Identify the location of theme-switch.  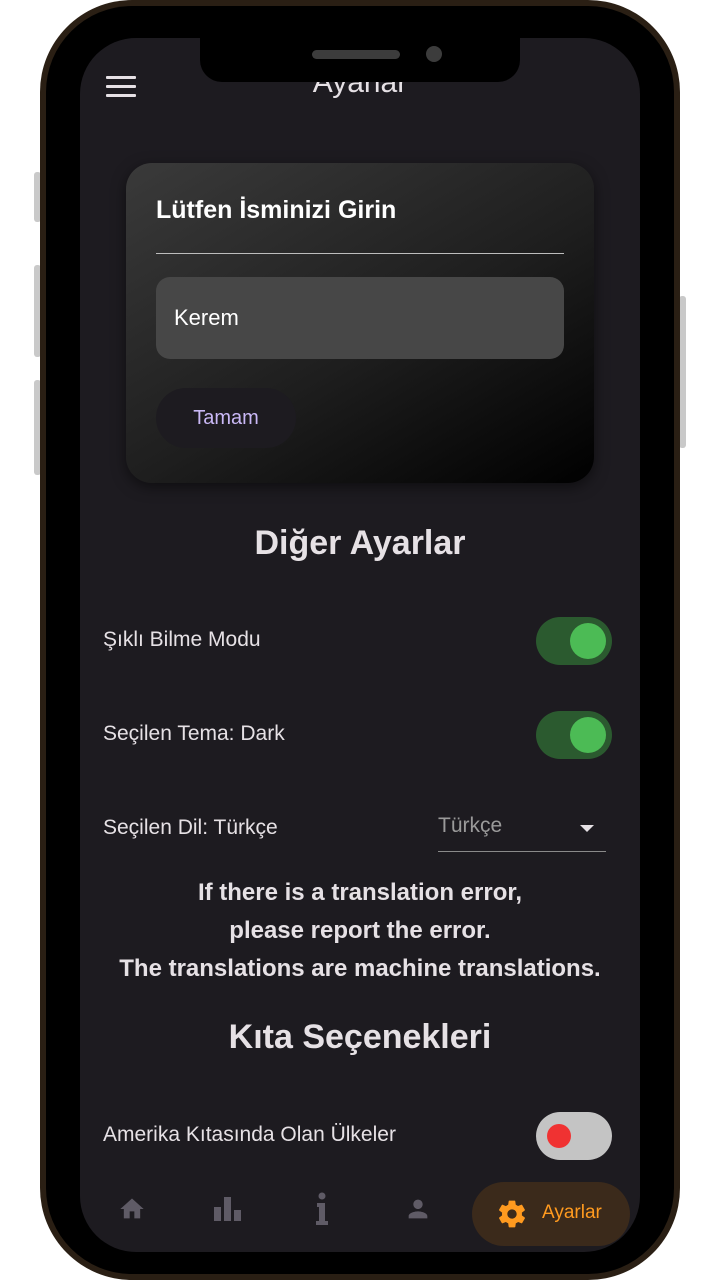
(574, 735).